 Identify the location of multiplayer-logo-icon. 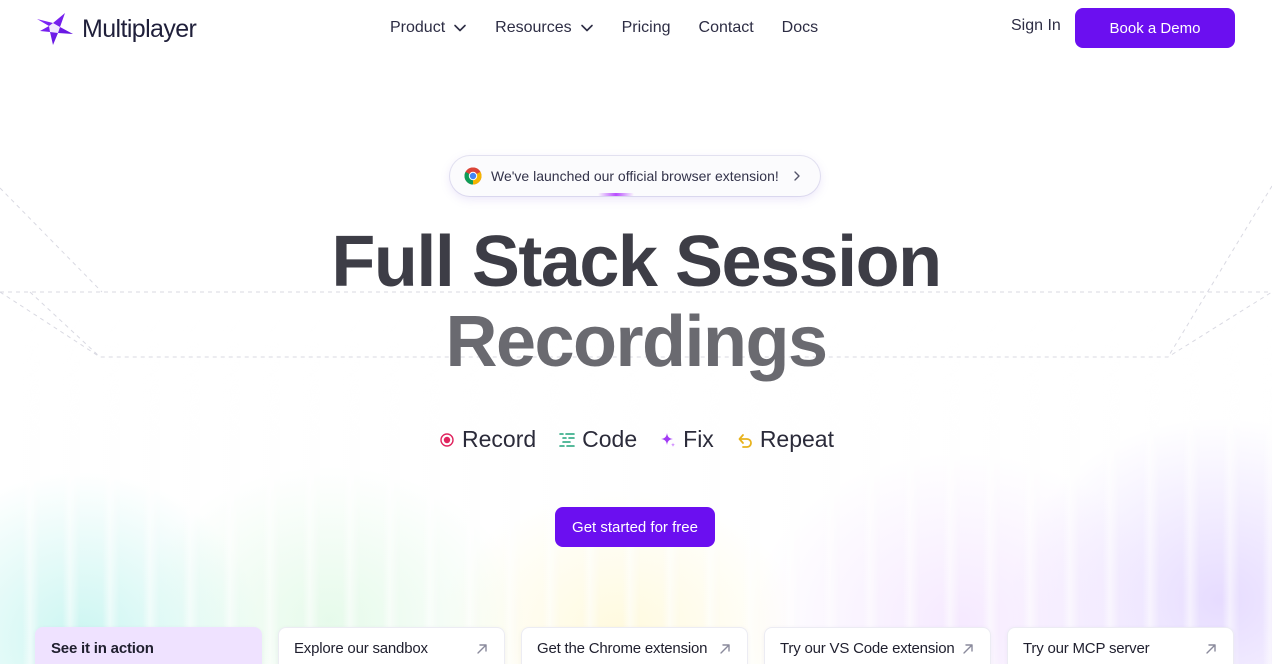
(55, 29).